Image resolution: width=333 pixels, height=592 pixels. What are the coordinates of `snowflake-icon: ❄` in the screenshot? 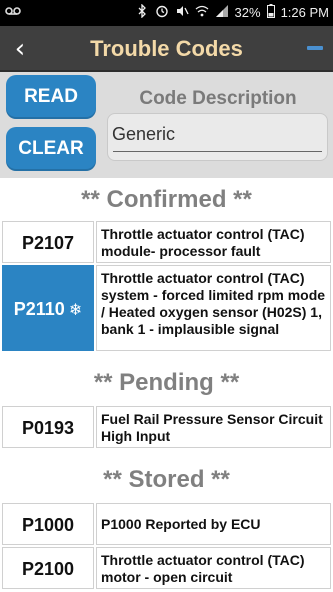 It's located at (75, 309).